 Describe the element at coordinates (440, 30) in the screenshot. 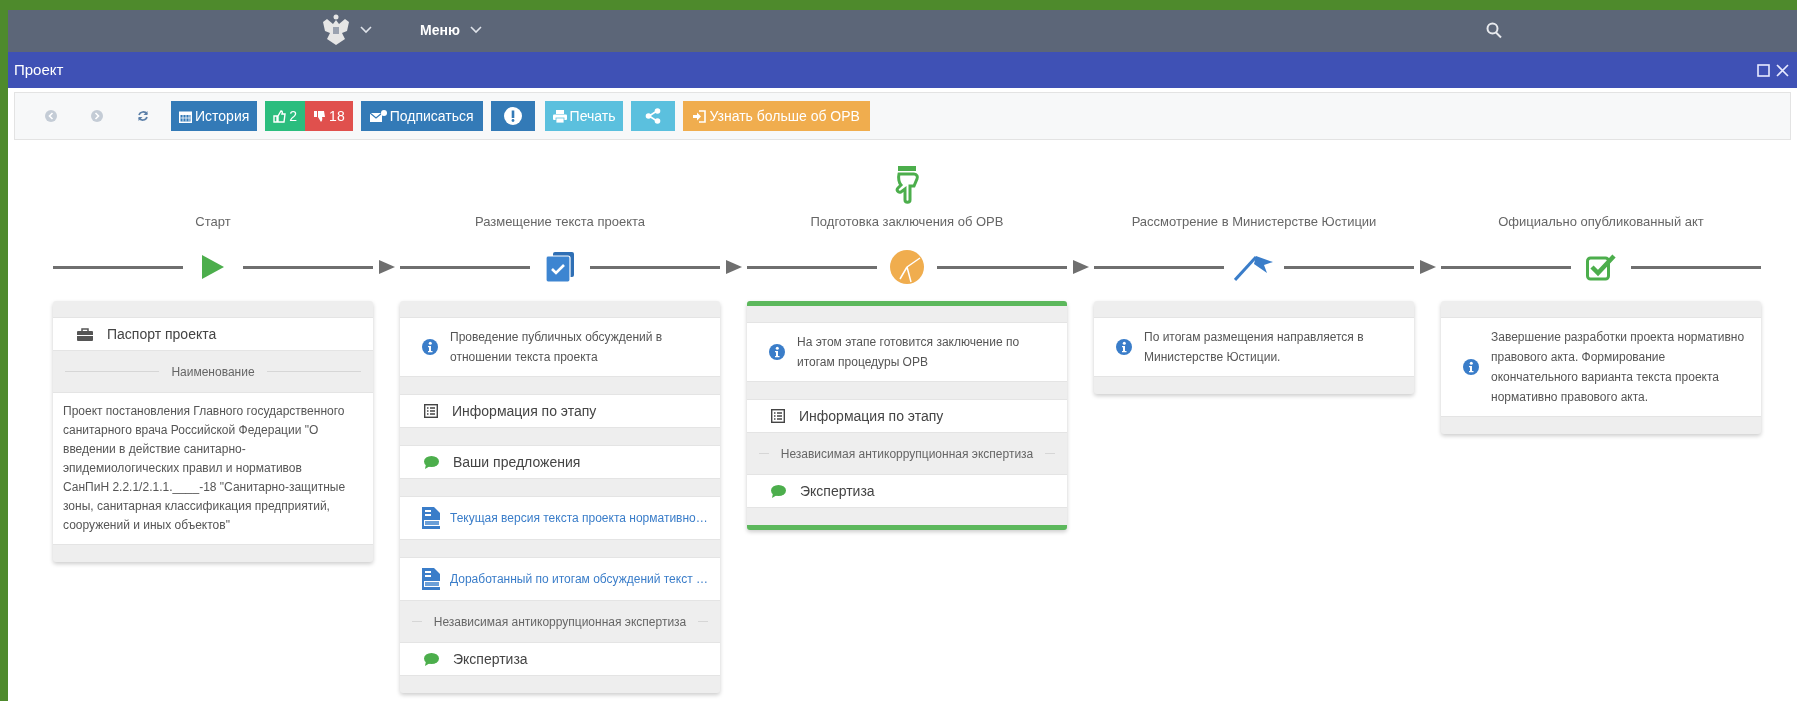

I see `menu-button: Меню` at that location.